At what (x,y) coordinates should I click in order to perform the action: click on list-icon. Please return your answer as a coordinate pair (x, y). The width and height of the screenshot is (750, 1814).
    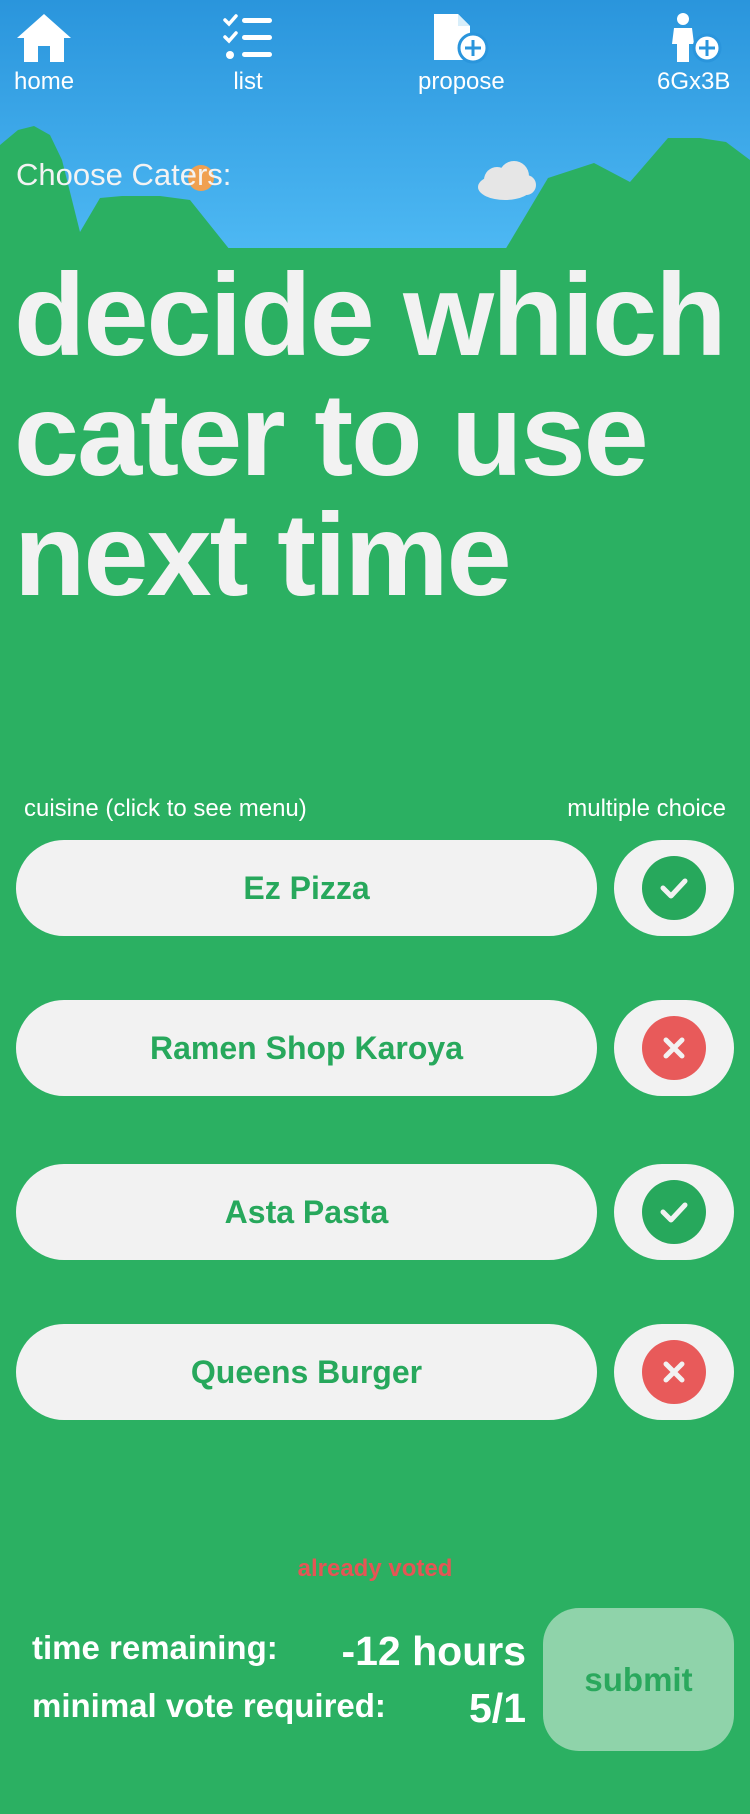
    Looking at the image, I should click on (248, 38).